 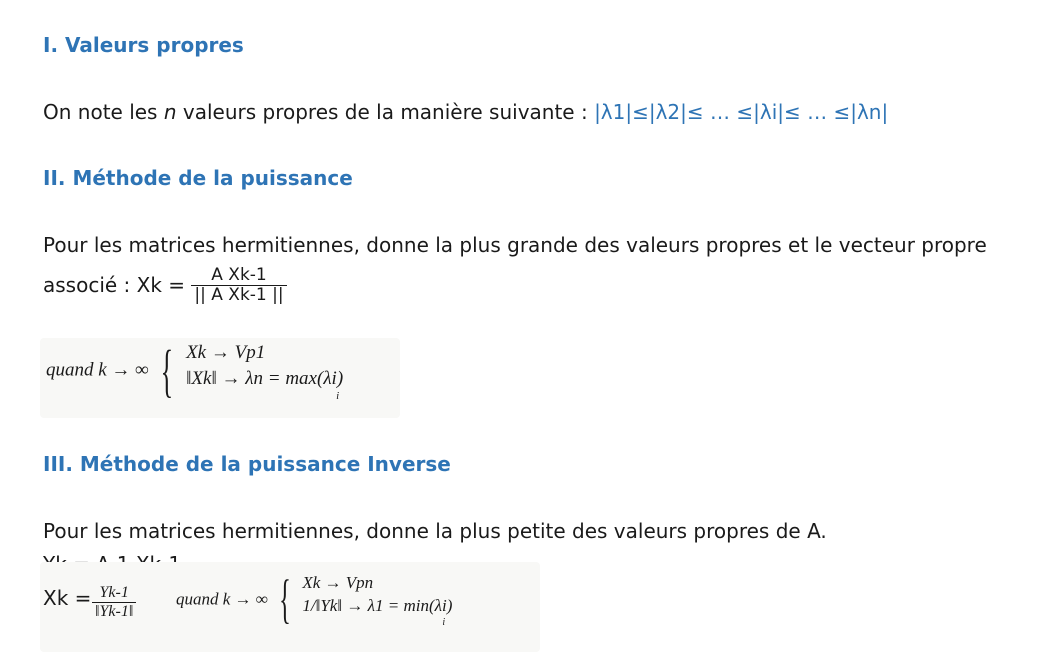 What do you see at coordinates (167, 370) in the screenshot?
I see `left-brace: {` at bounding box center [167, 370].